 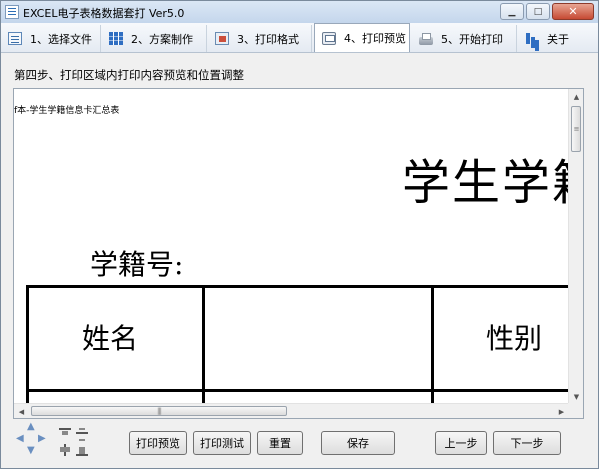 What do you see at coordinates (61, 39) in the screenshot?
I see `tab-label: 1、选择文件` at bounding box center [61, 39].